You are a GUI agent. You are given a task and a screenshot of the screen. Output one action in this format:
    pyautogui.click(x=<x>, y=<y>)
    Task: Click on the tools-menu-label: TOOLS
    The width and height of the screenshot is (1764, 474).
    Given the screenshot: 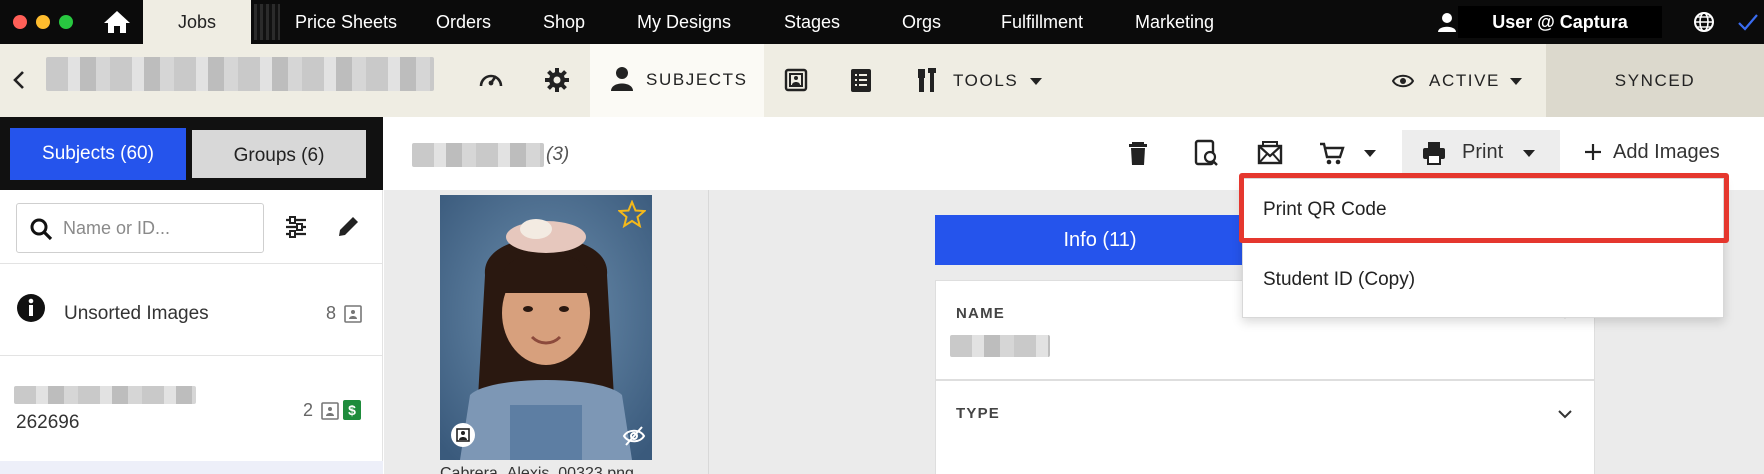 What is the action you would take?
    pyautogui.click(x=985, y=81)
    